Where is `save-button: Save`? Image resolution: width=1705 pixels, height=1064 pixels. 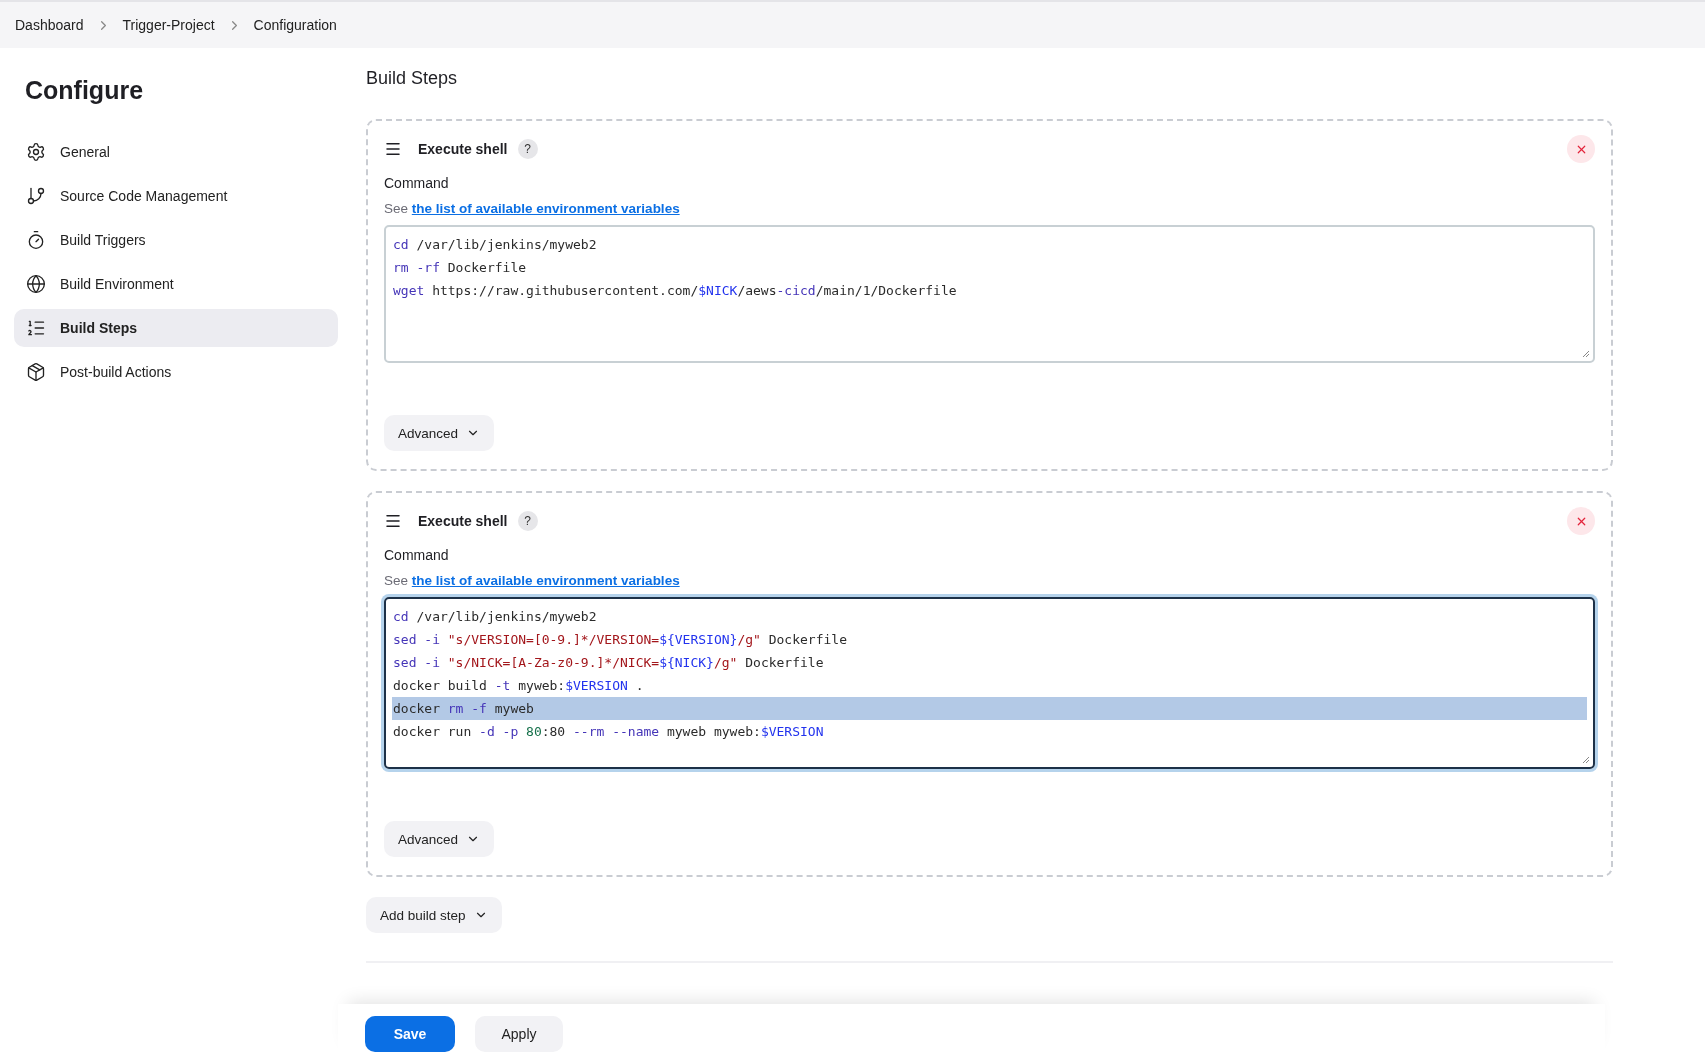
save-button: Save is located at coordinates (410, 1034).